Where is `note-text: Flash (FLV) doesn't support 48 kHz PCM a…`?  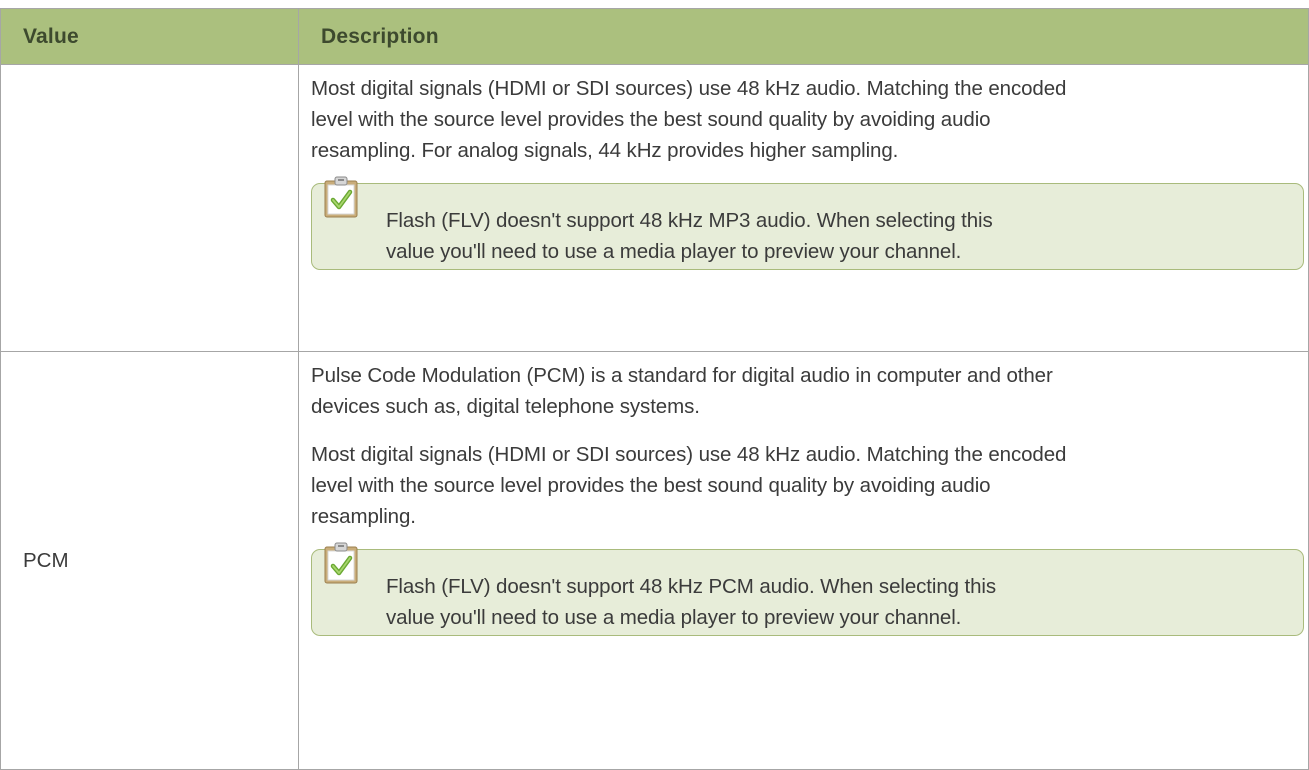 note-text: Flash (FLV) doesn't support 48 kHz PCM a… is located at coordinates (844, 602).